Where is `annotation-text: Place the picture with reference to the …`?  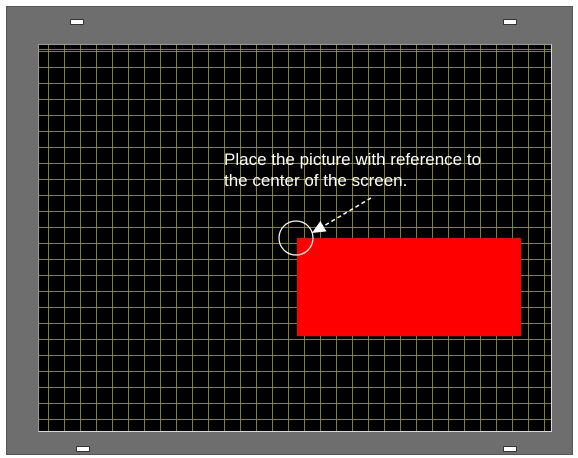 annotation-text: Place the picture with reference to the … is located at coordinates (387, 170).